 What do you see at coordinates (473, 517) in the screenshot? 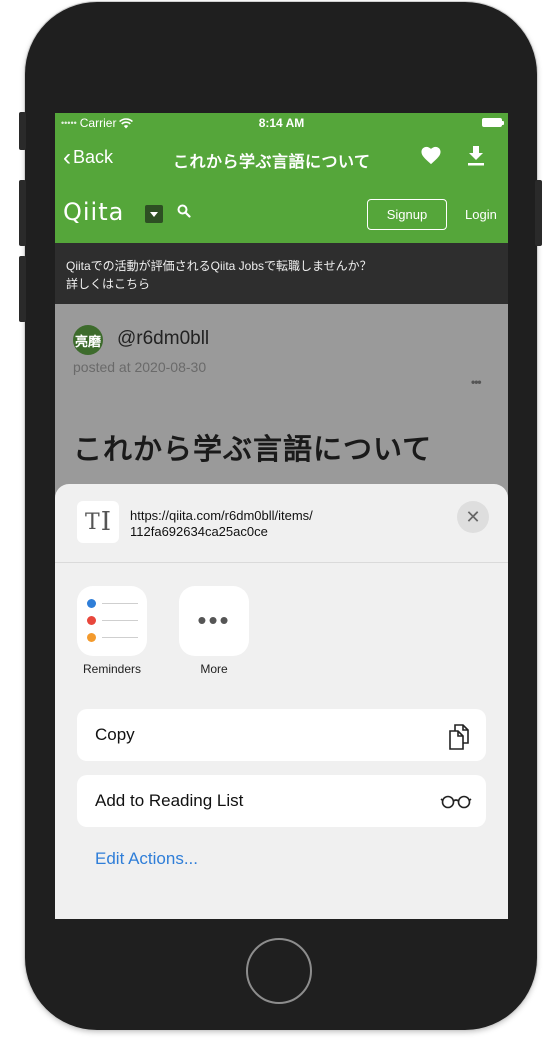
I see `close-icon: ✕` at bounding box center [473, 517].